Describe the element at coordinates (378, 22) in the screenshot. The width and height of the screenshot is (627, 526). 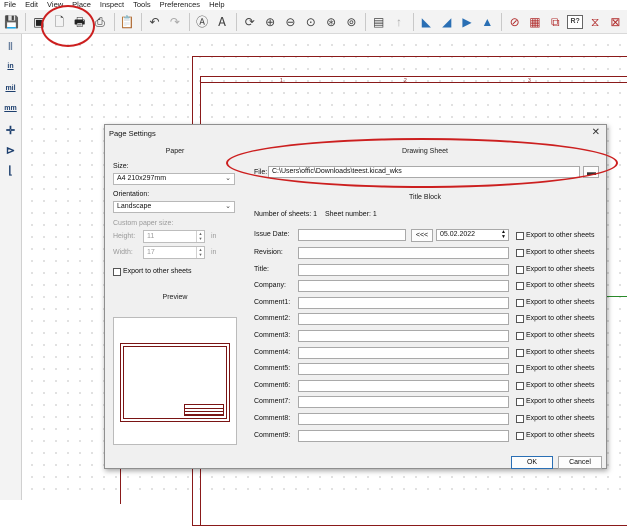
I see `hierarchy-navigator-icon: ▤` at that location.